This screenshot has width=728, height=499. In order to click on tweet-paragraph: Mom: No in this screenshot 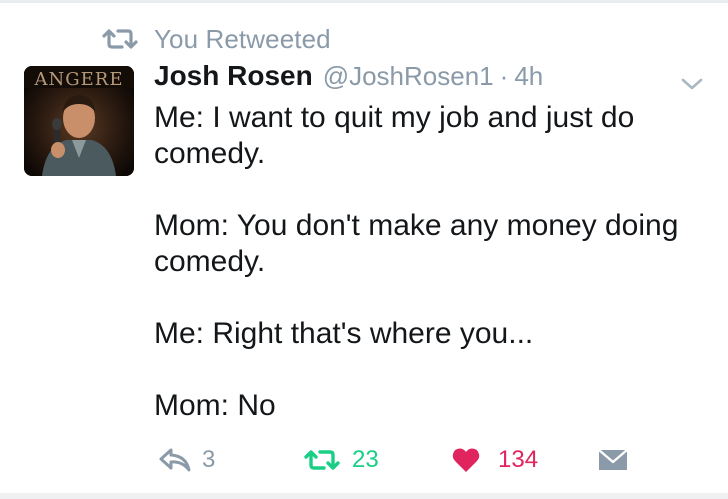, I will do `click(215, 405)`.